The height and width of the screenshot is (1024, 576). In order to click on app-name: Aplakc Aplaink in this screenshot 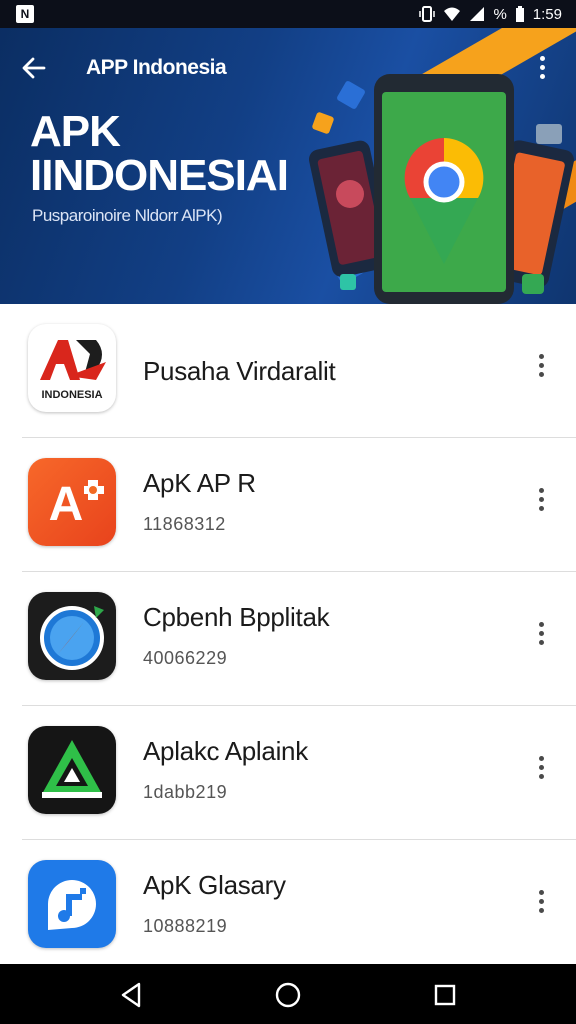, I will do `click(225, 751)`.